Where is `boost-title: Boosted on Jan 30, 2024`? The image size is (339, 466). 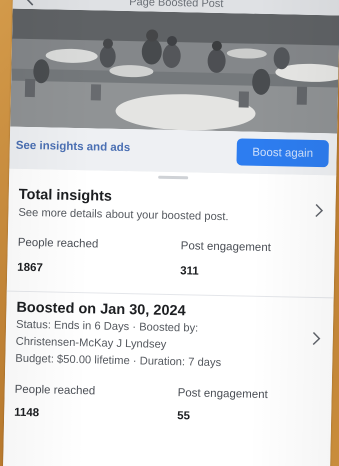
boost-title: Boosted on Jan 30, 2024 is located at coordinates (101, 309).